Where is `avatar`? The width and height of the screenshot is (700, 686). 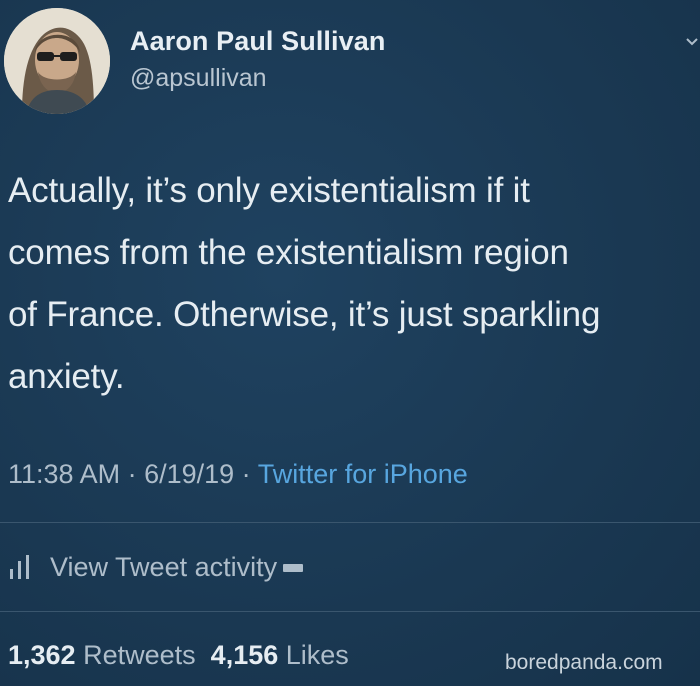
avatar is located at coordinates (57, 61).